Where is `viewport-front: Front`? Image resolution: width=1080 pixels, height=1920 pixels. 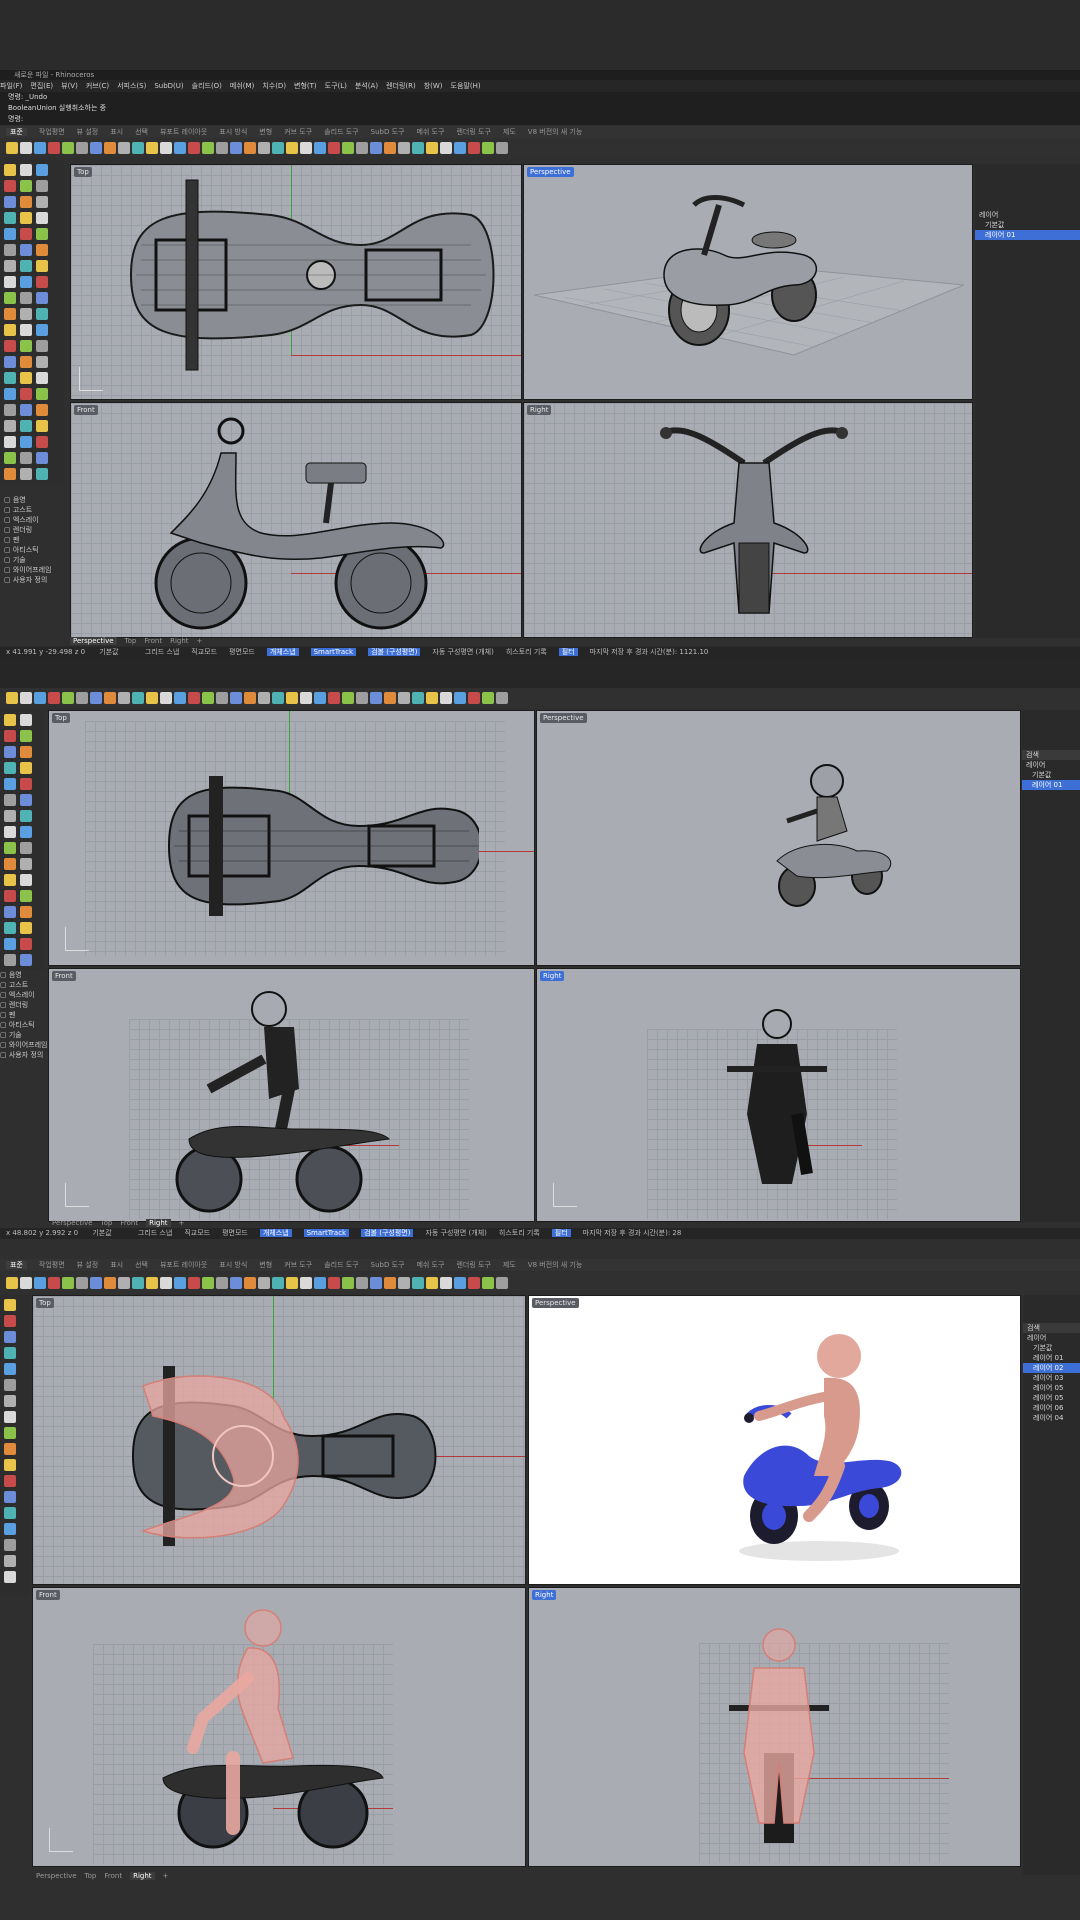 viewport-front: Front is located at coordinates (279, 1727).